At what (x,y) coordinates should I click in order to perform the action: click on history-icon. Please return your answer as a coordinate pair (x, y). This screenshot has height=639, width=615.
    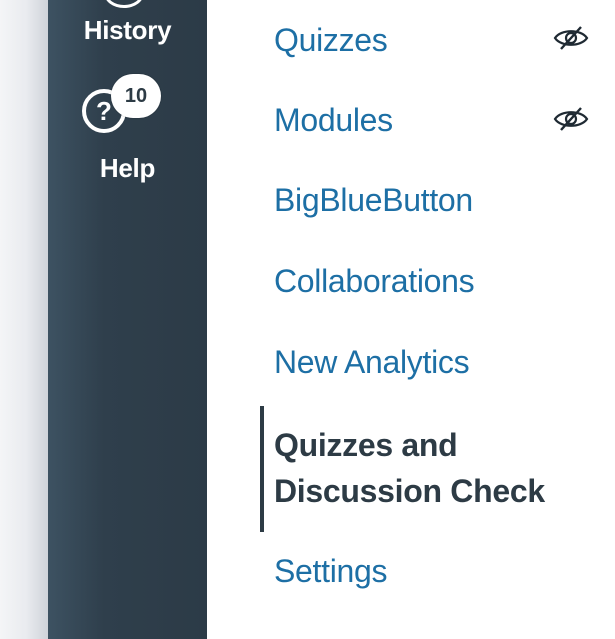
    Looking at the image, I should click on (124, 4).